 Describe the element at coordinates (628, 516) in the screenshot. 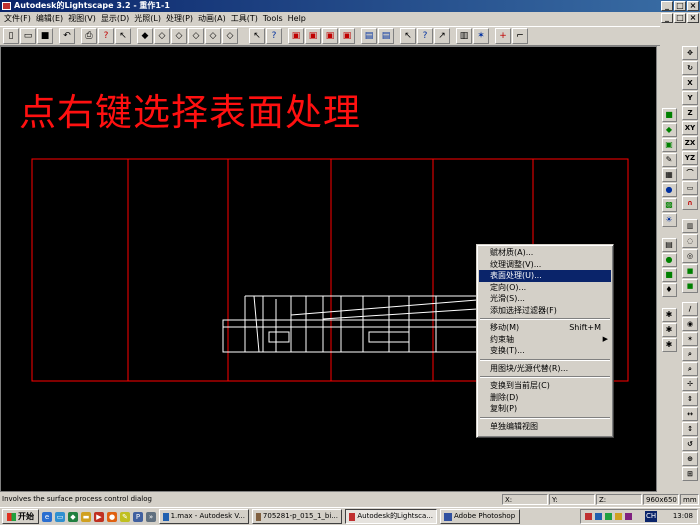

I see `tray-misc-icon` at that location.